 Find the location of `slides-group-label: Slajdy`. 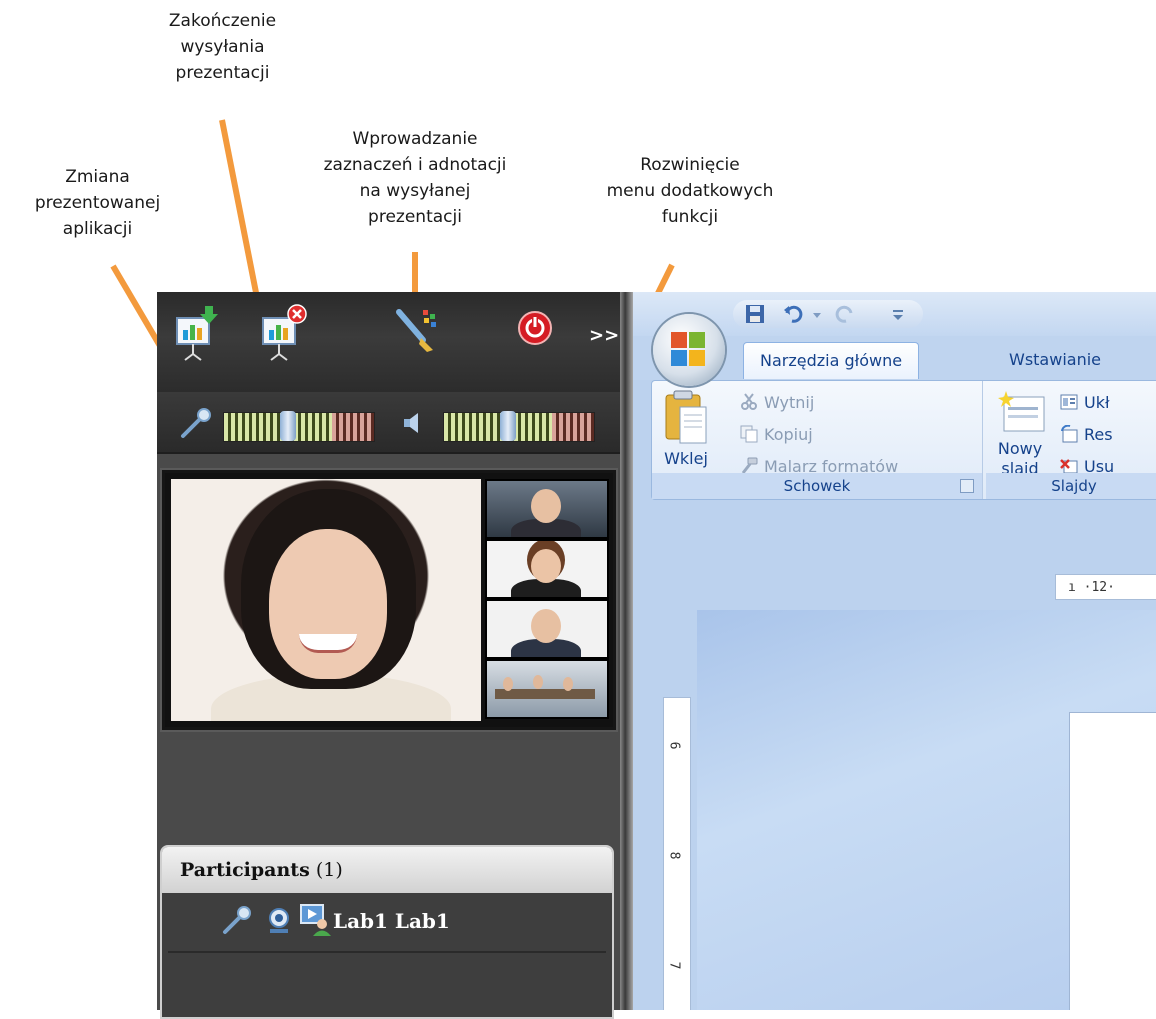

slides-group-label: Slajdy is located at coordinates (1071, 486).